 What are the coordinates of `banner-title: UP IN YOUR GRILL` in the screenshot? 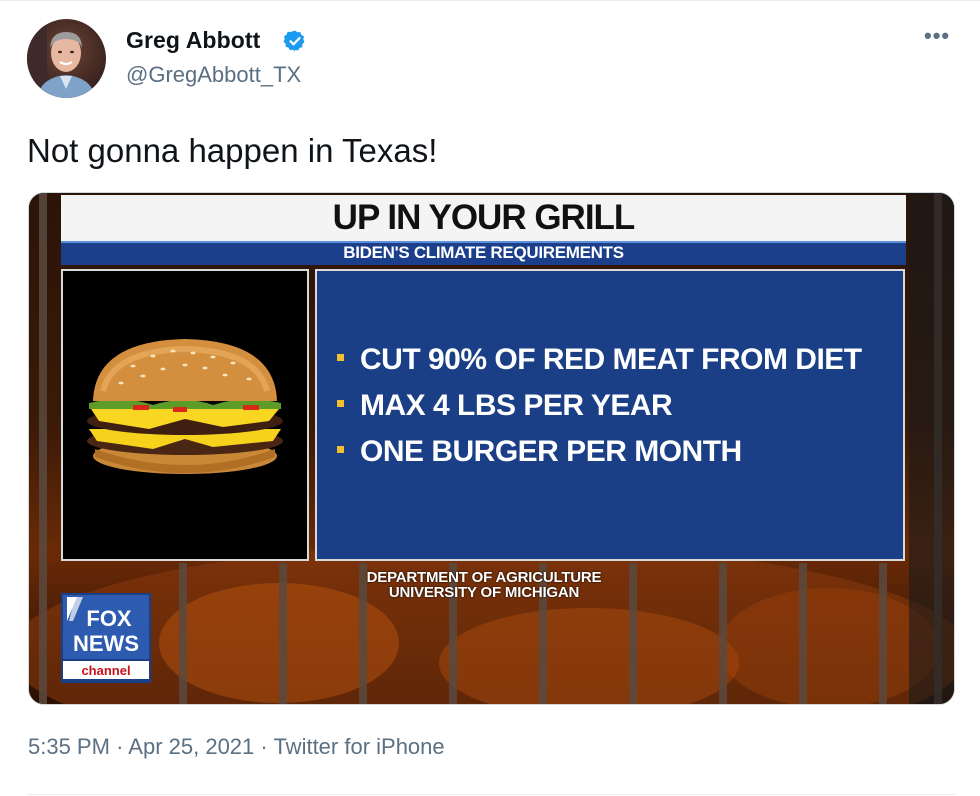 It's located at (483, 218).